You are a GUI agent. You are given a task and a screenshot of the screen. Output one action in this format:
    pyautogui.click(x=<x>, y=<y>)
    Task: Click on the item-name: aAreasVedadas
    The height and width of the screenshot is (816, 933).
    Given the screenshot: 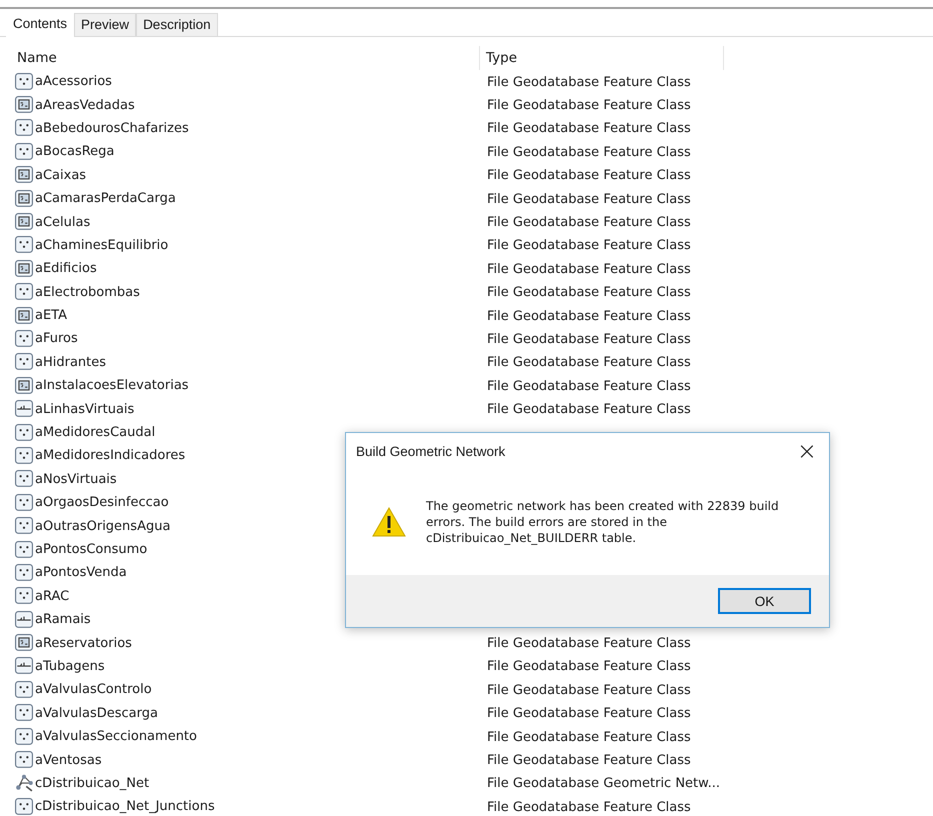 What is the action you would take?
    pyautogui.click(x=85, y=105)
    